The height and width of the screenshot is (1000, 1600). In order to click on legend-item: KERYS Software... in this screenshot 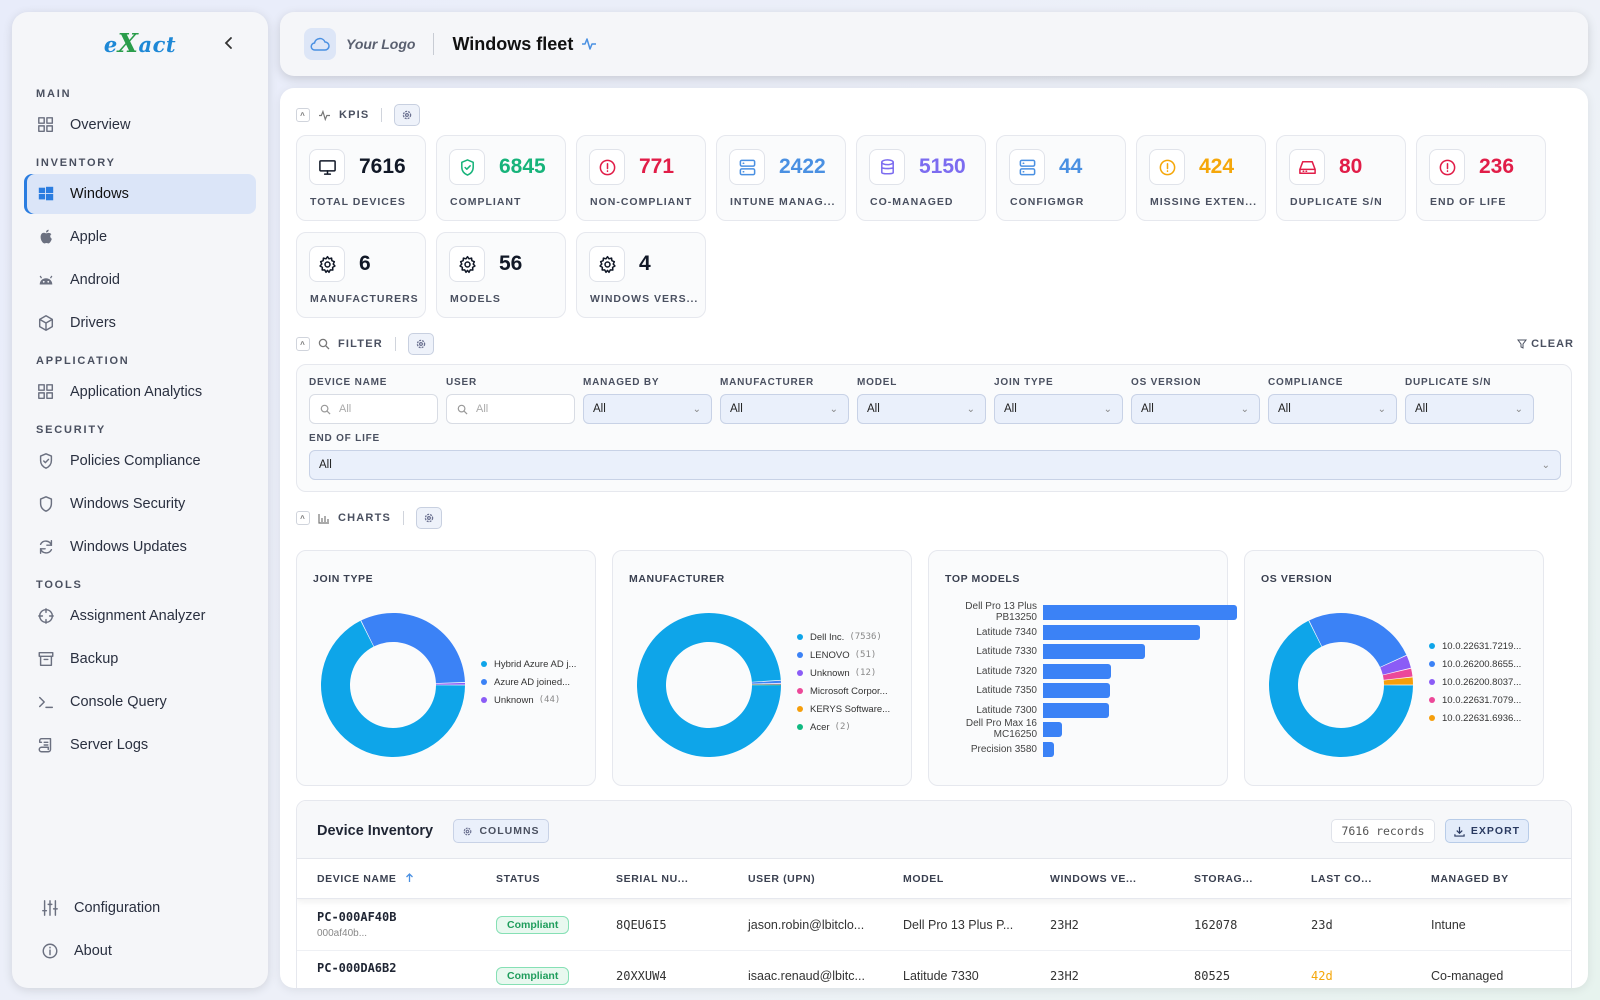, I will do `click(846, 709)`.